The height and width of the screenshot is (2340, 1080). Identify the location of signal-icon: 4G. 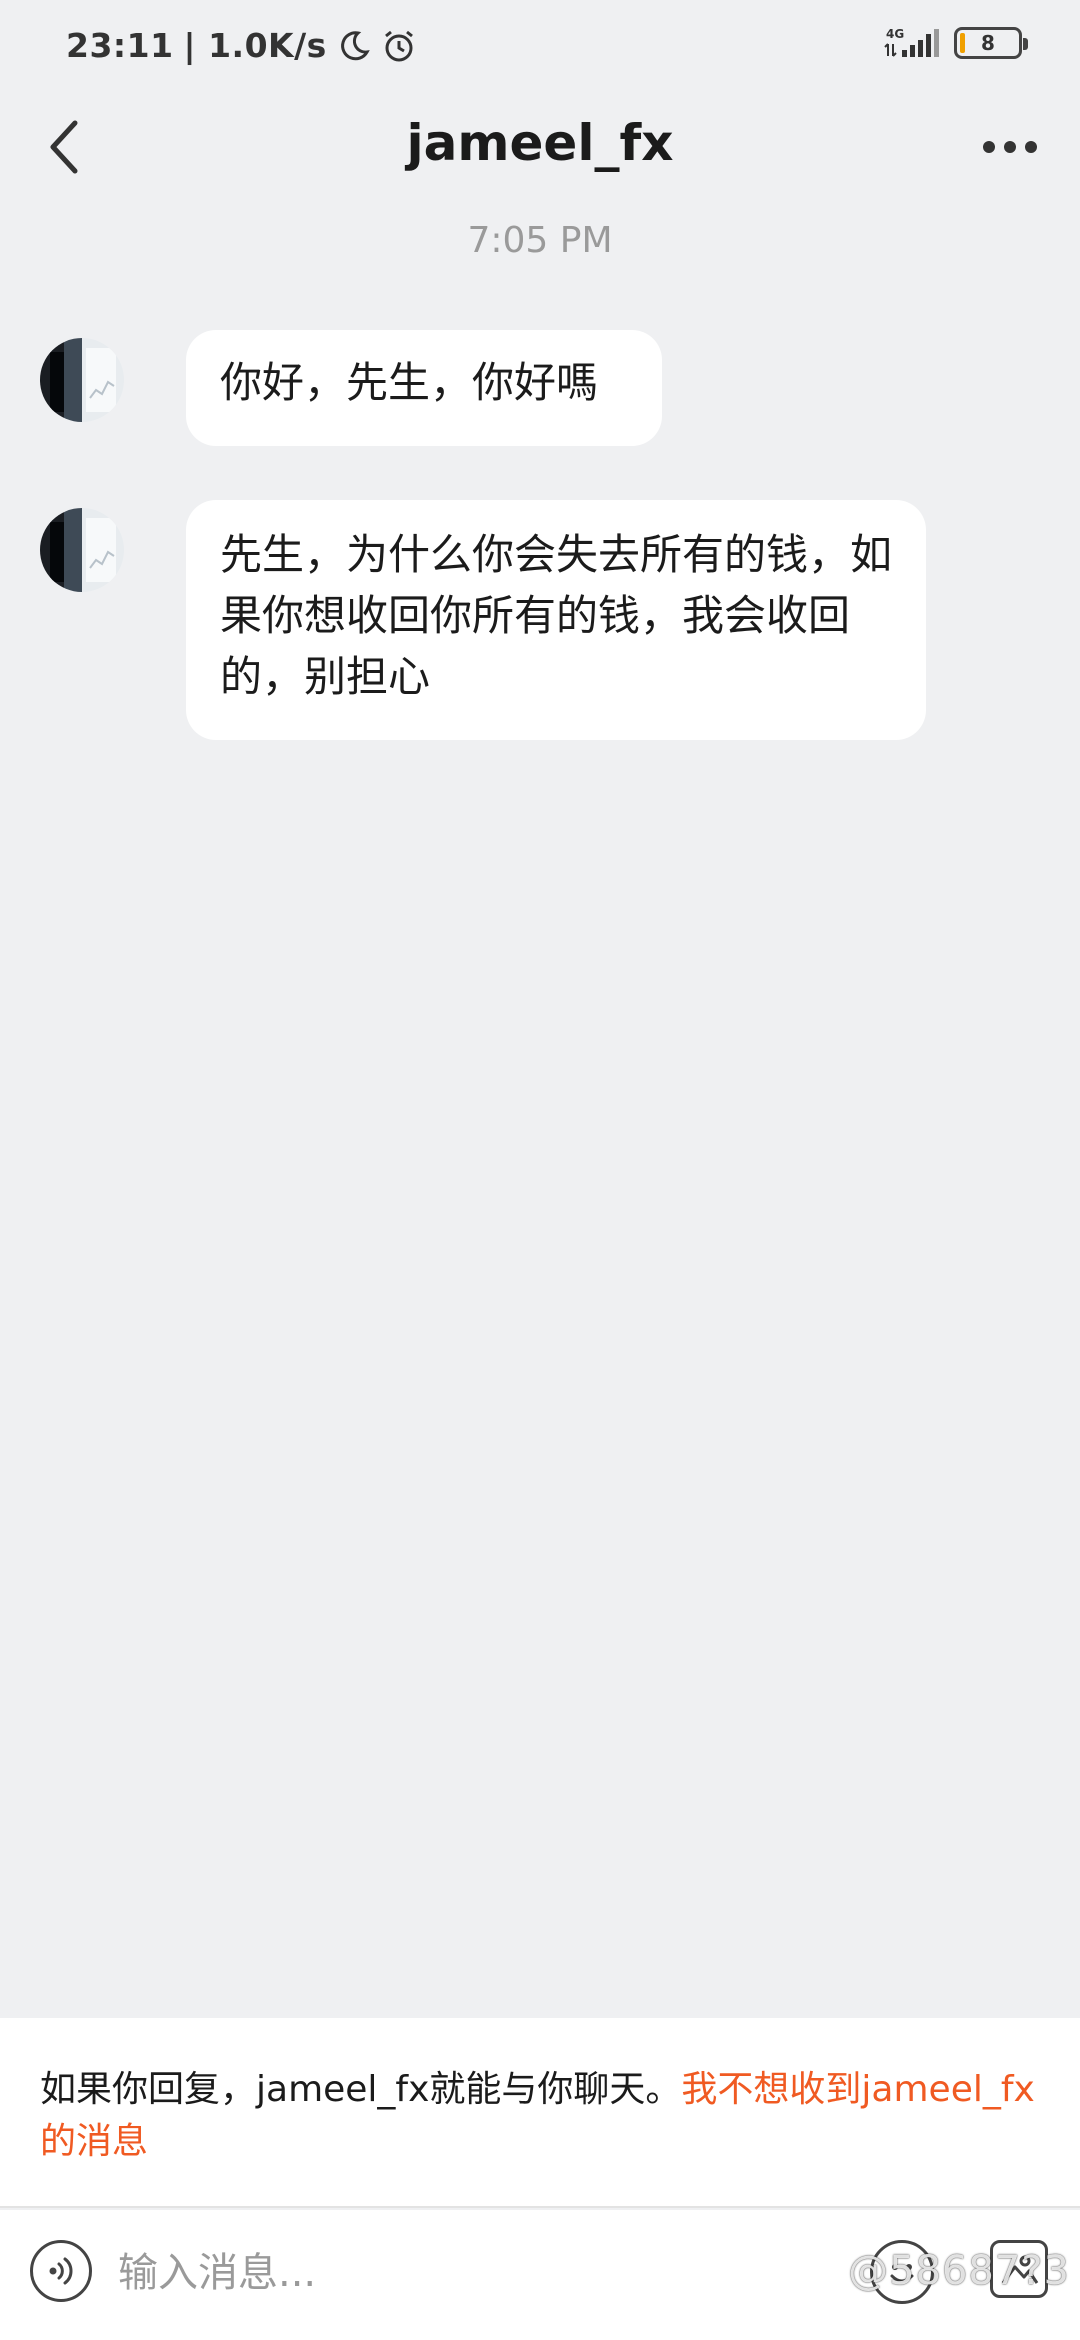
(912, 43).